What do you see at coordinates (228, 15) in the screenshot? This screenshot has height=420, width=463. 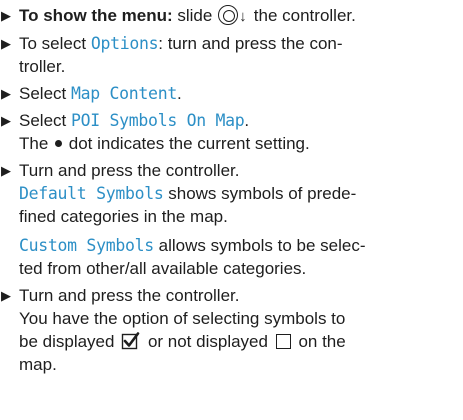 I see `controller-icon` at bounding box center [228, 15].